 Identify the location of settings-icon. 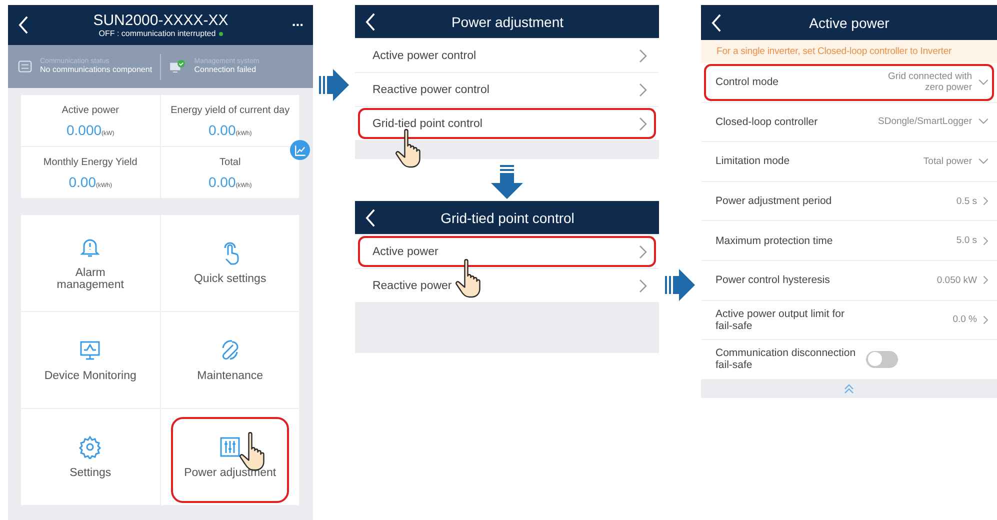
(90, 447).